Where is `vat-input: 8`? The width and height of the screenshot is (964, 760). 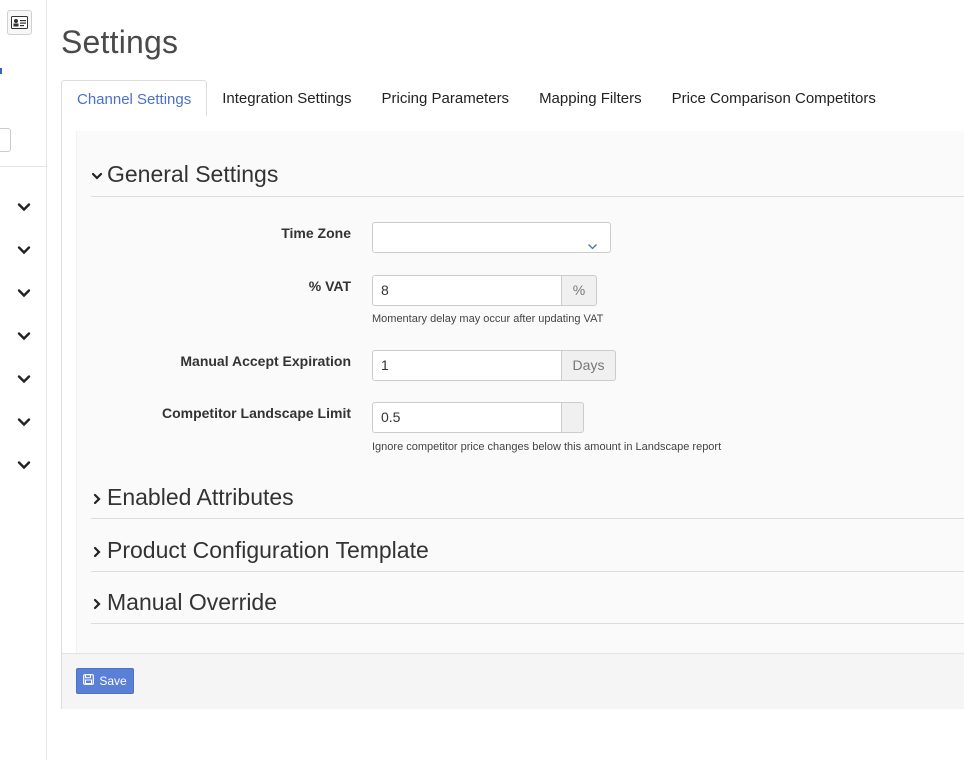 vat-input: 8 is located at coordinates (467, 290).